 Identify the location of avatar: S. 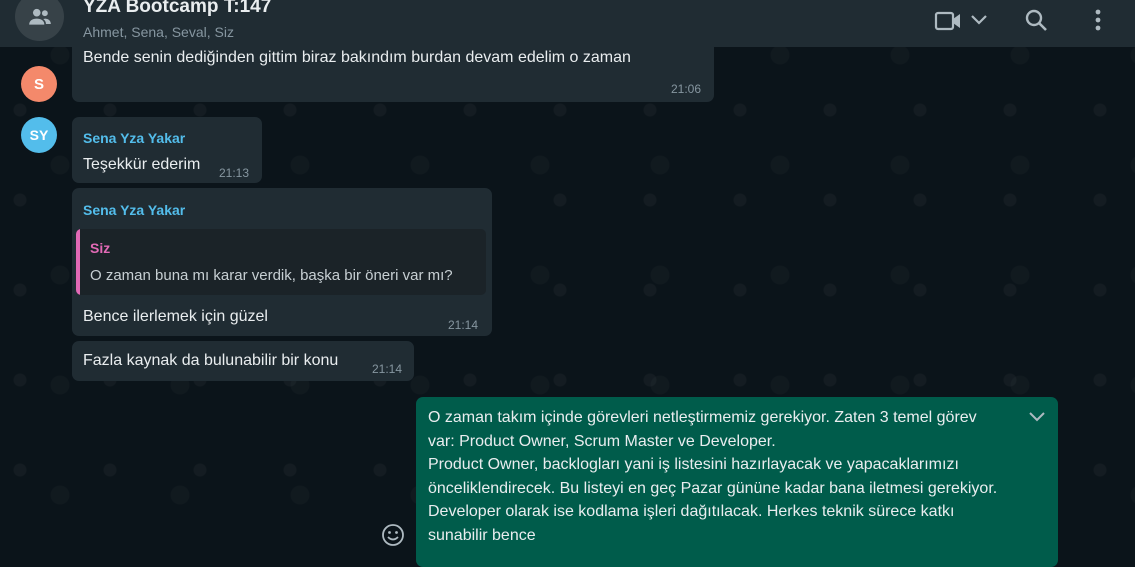
(39, 84).